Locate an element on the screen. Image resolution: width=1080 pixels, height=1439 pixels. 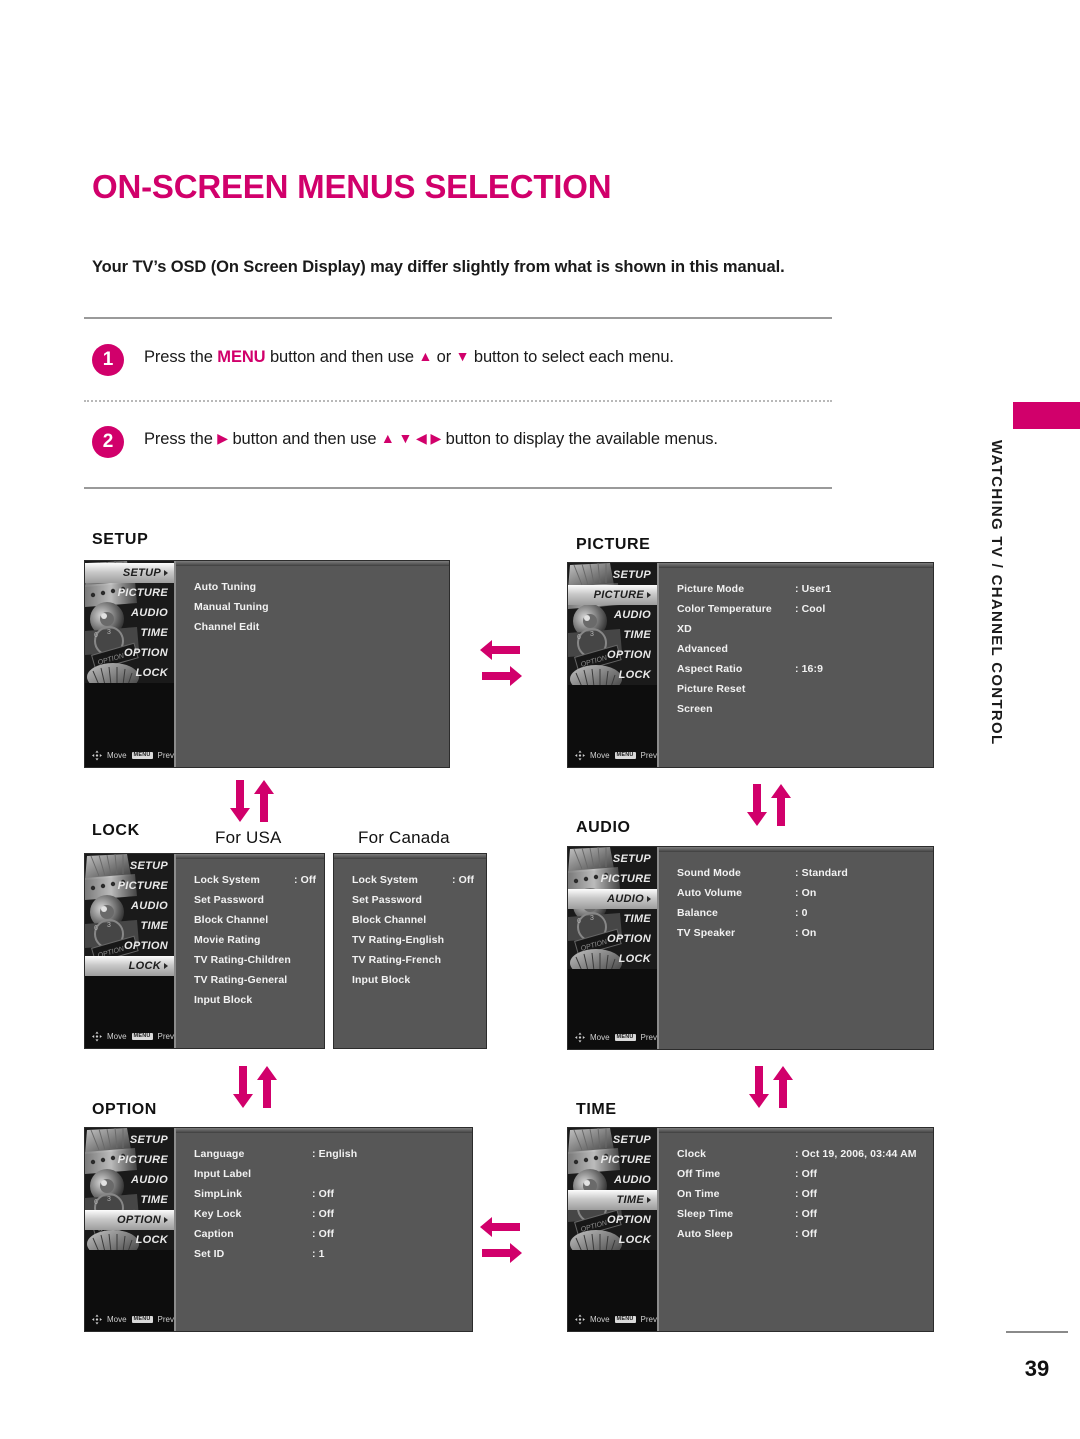
osd-menu-row: XD is located at coordinates (805, 629).